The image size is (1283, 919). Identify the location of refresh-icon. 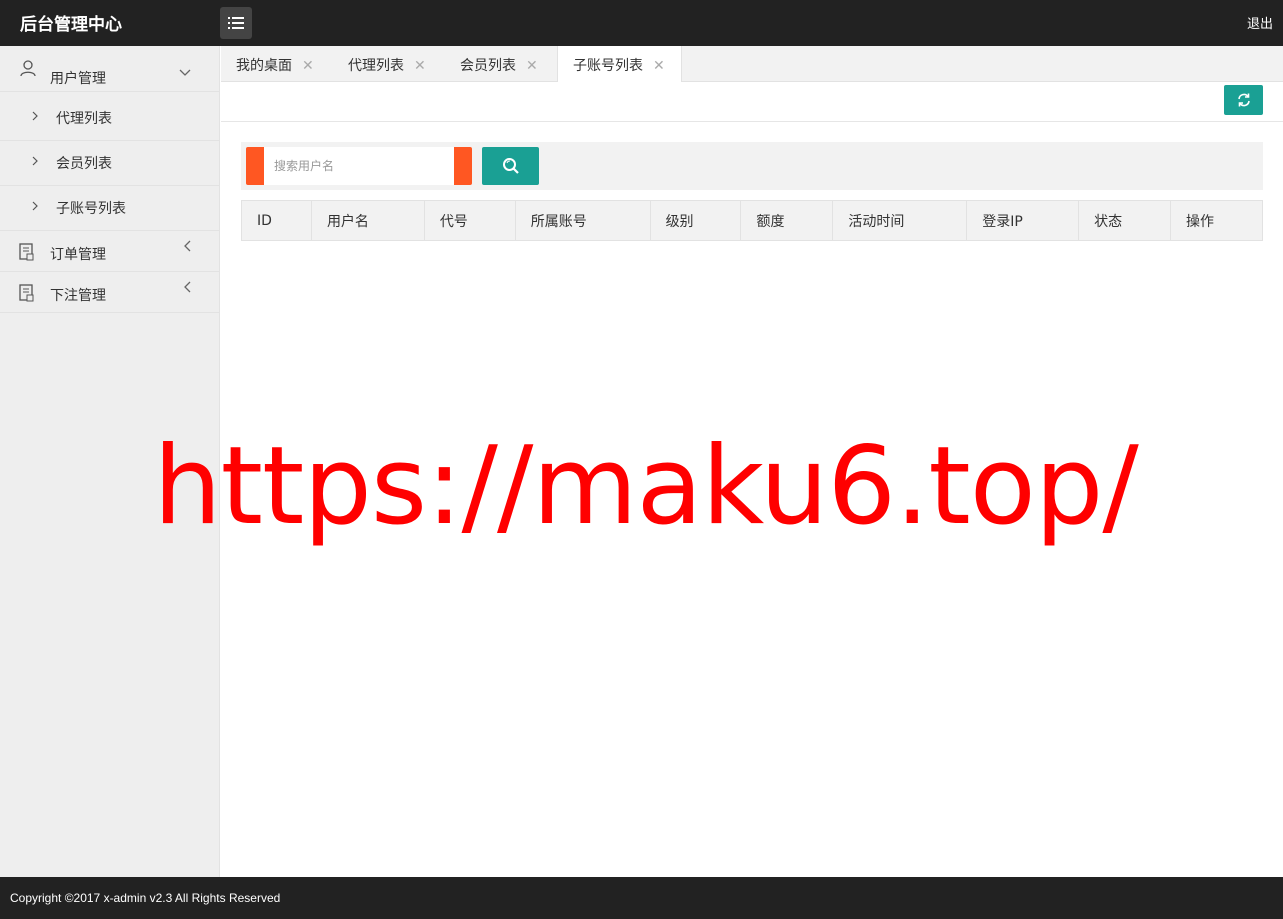
(1243, 100).